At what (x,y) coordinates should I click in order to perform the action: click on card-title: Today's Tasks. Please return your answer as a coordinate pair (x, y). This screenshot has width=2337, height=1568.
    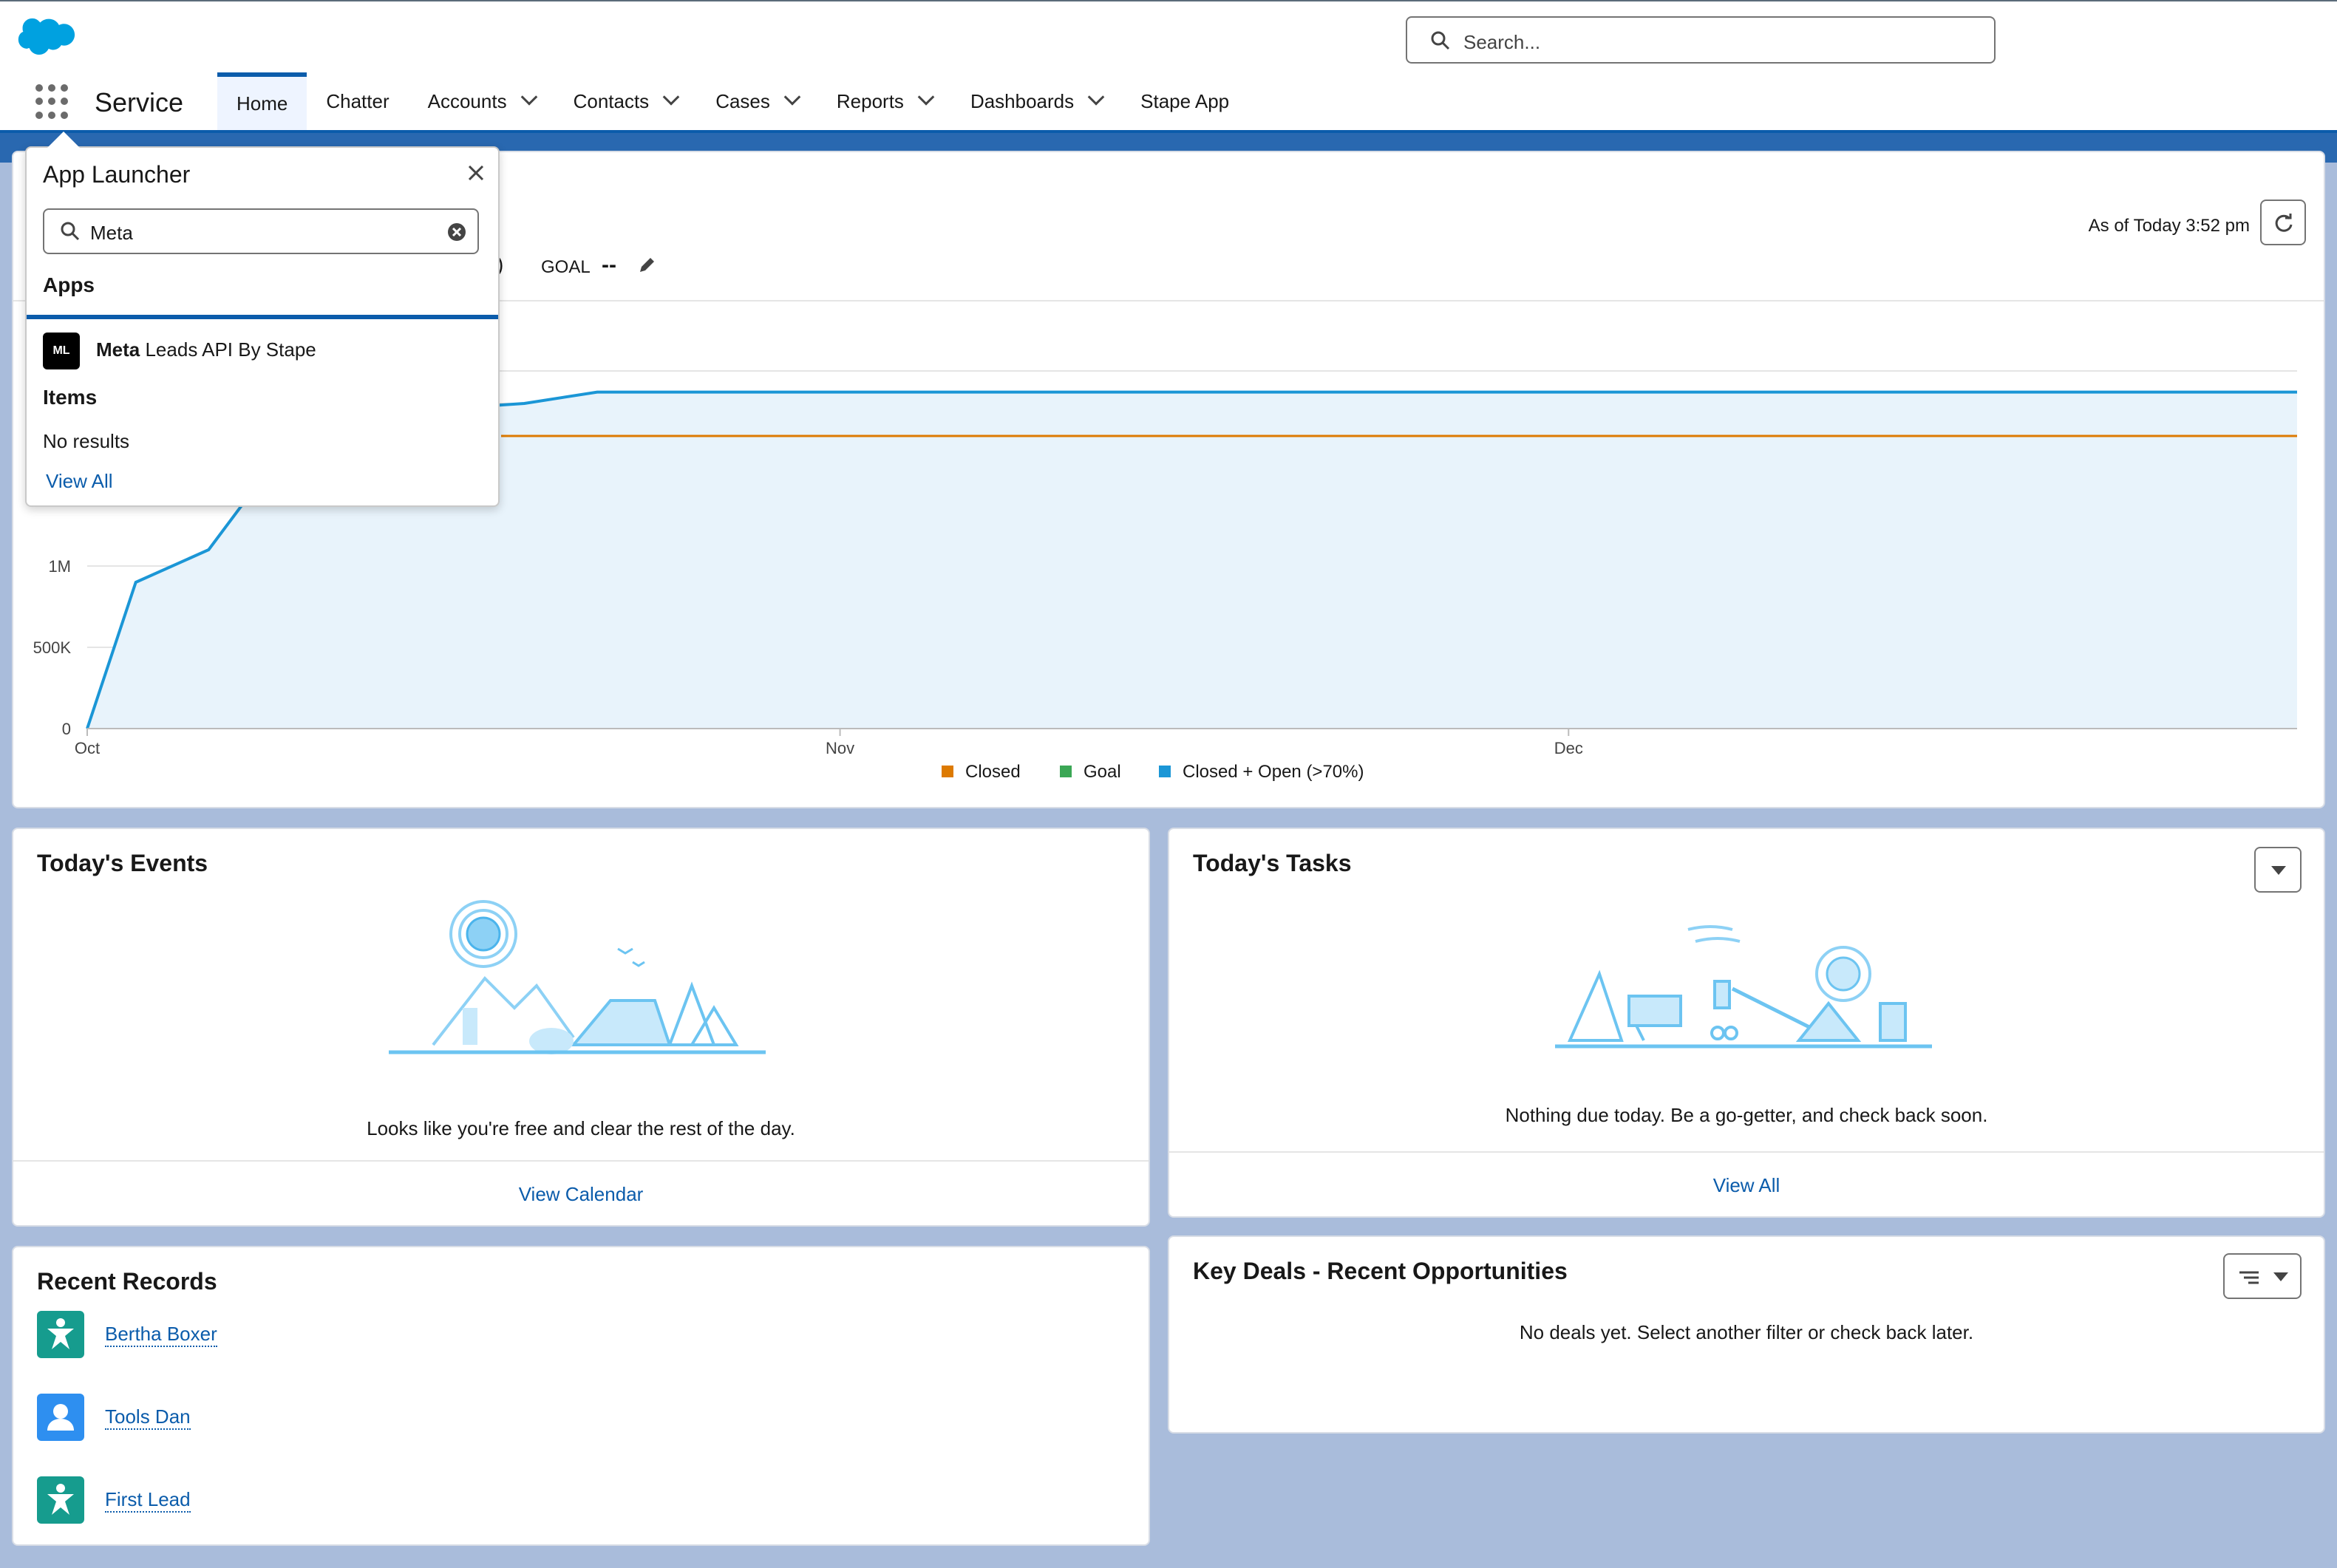
    Looking at the image, I should click on (1272, 863).